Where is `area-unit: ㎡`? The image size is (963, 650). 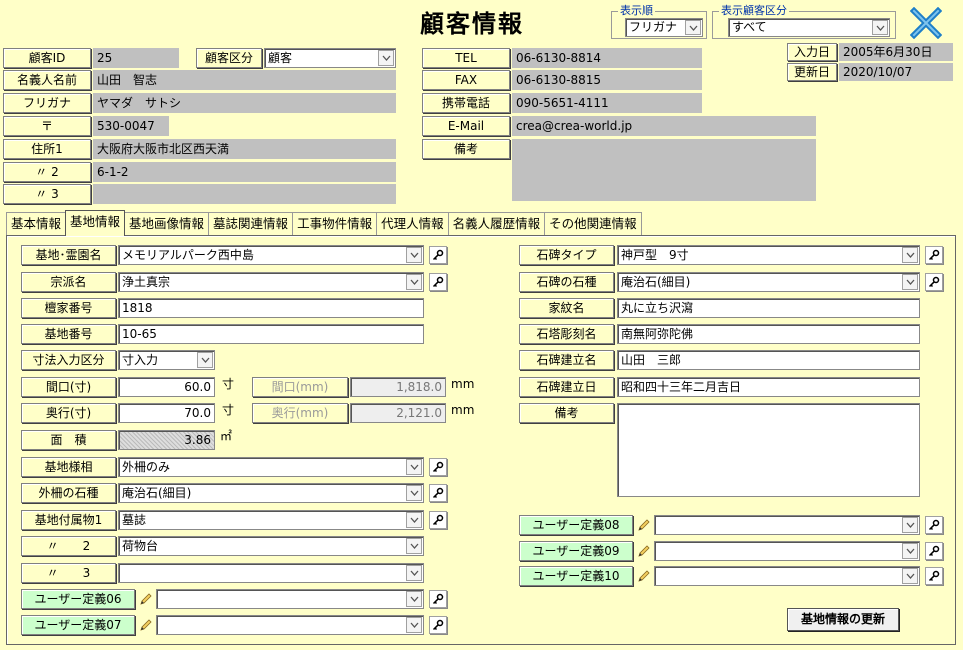 area-unit: ㎡ is located at coordinates (226, 436).